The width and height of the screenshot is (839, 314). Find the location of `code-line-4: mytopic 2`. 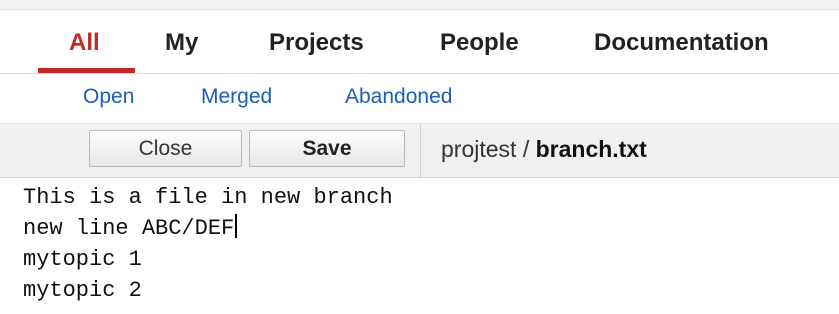

code-line-4: mytopic 2 is located at coordinates (82, 290).